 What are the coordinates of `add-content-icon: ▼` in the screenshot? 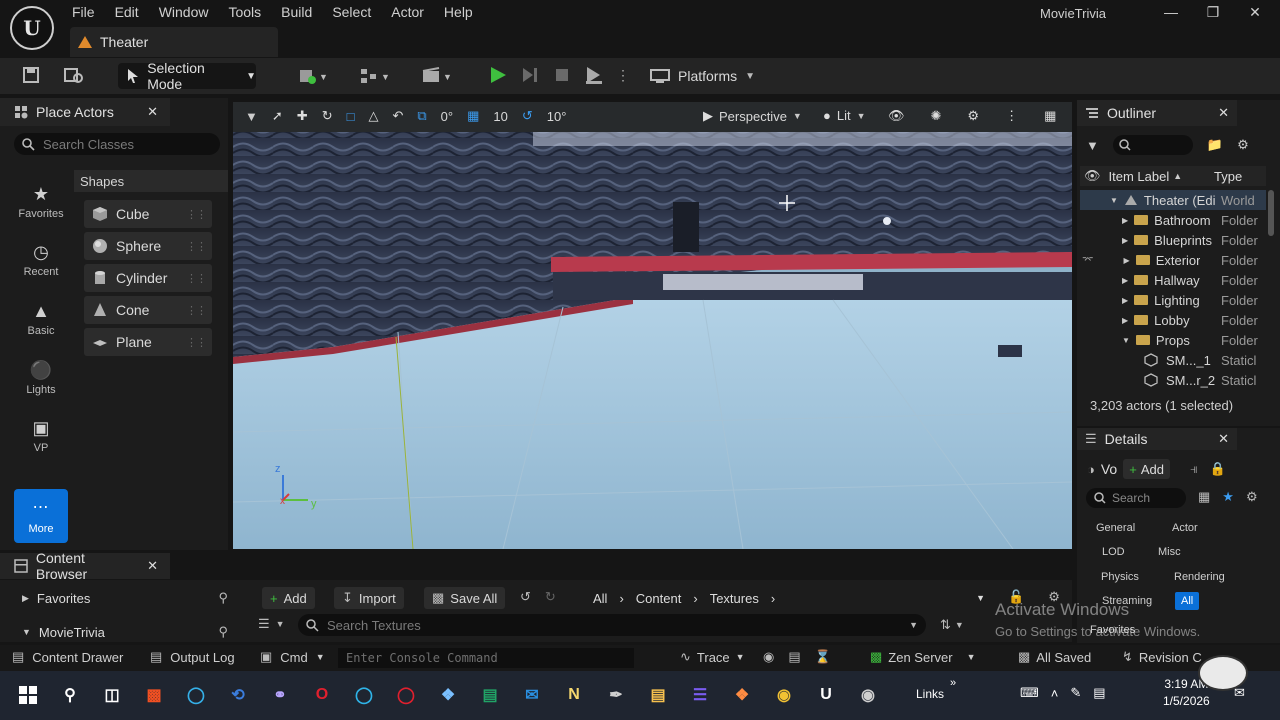 It's located at (313, 75).